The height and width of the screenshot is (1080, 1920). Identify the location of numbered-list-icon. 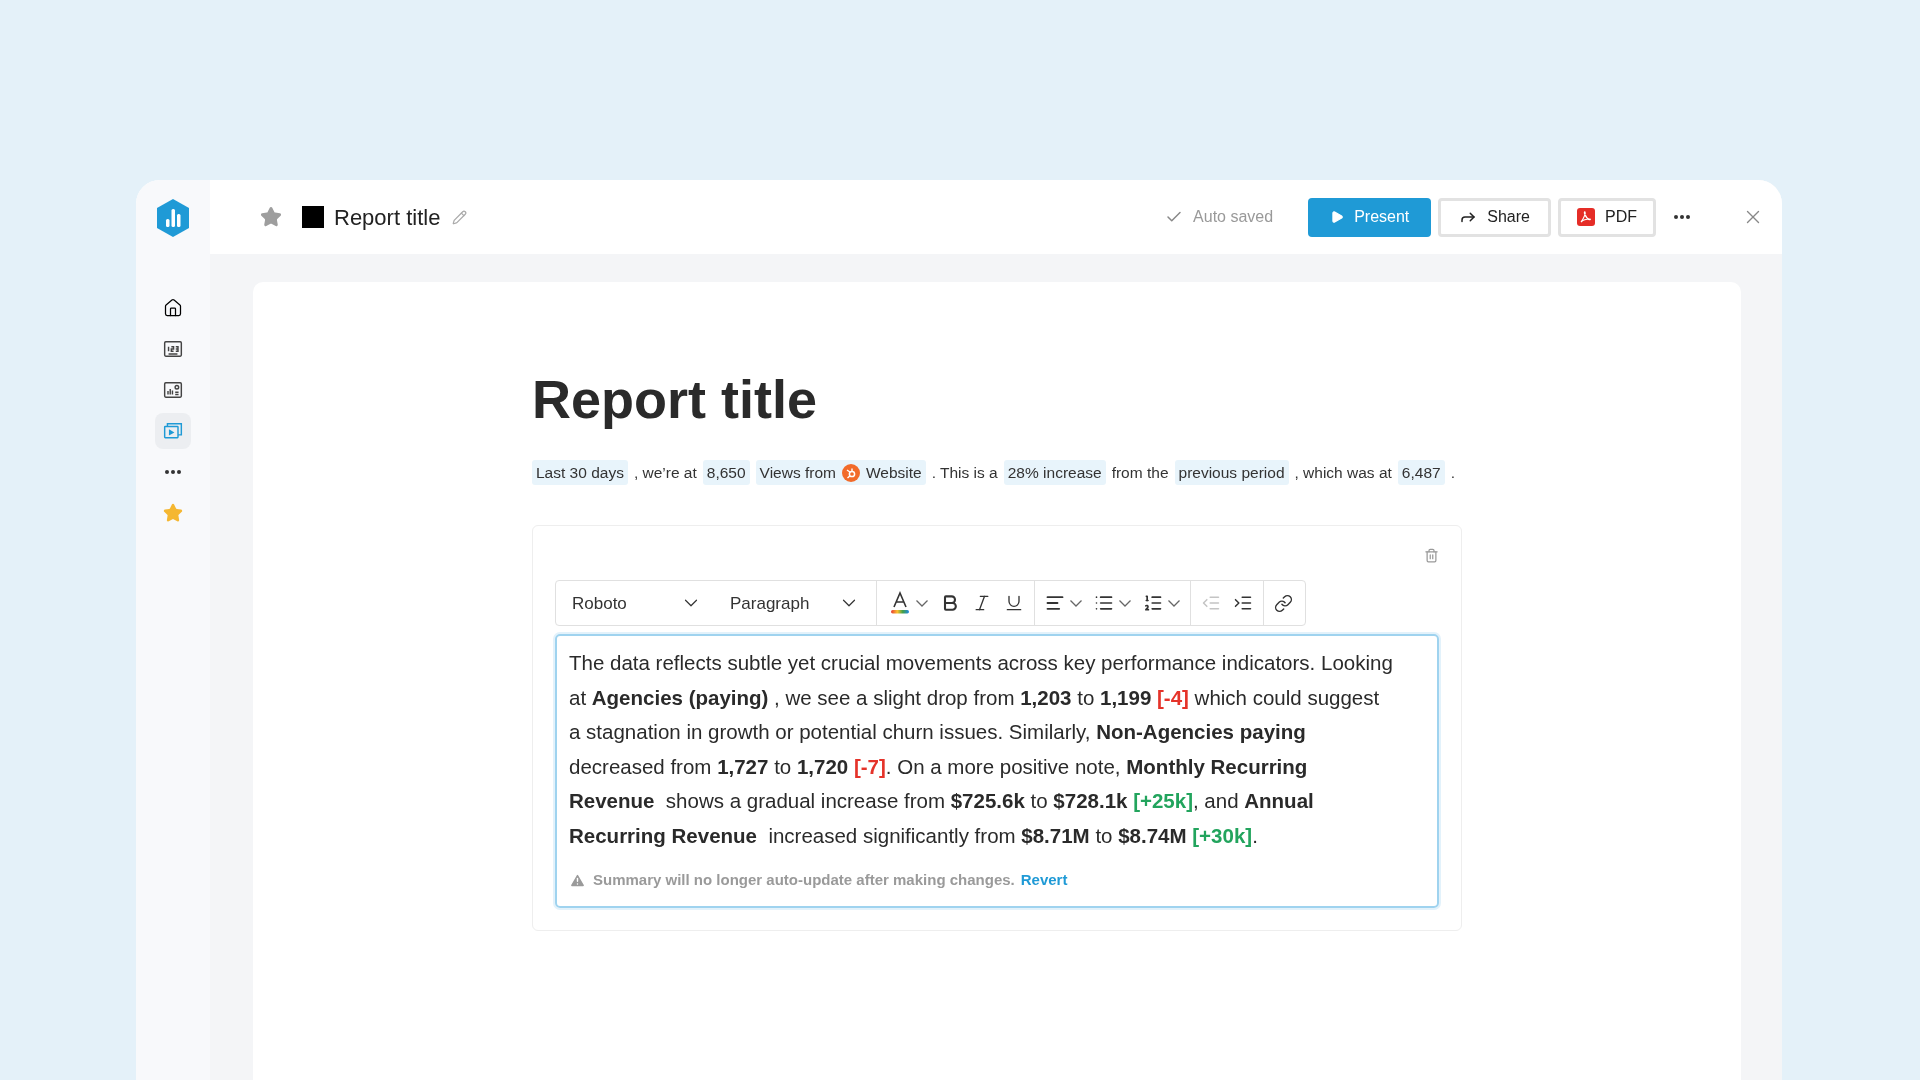
(1153, 603).